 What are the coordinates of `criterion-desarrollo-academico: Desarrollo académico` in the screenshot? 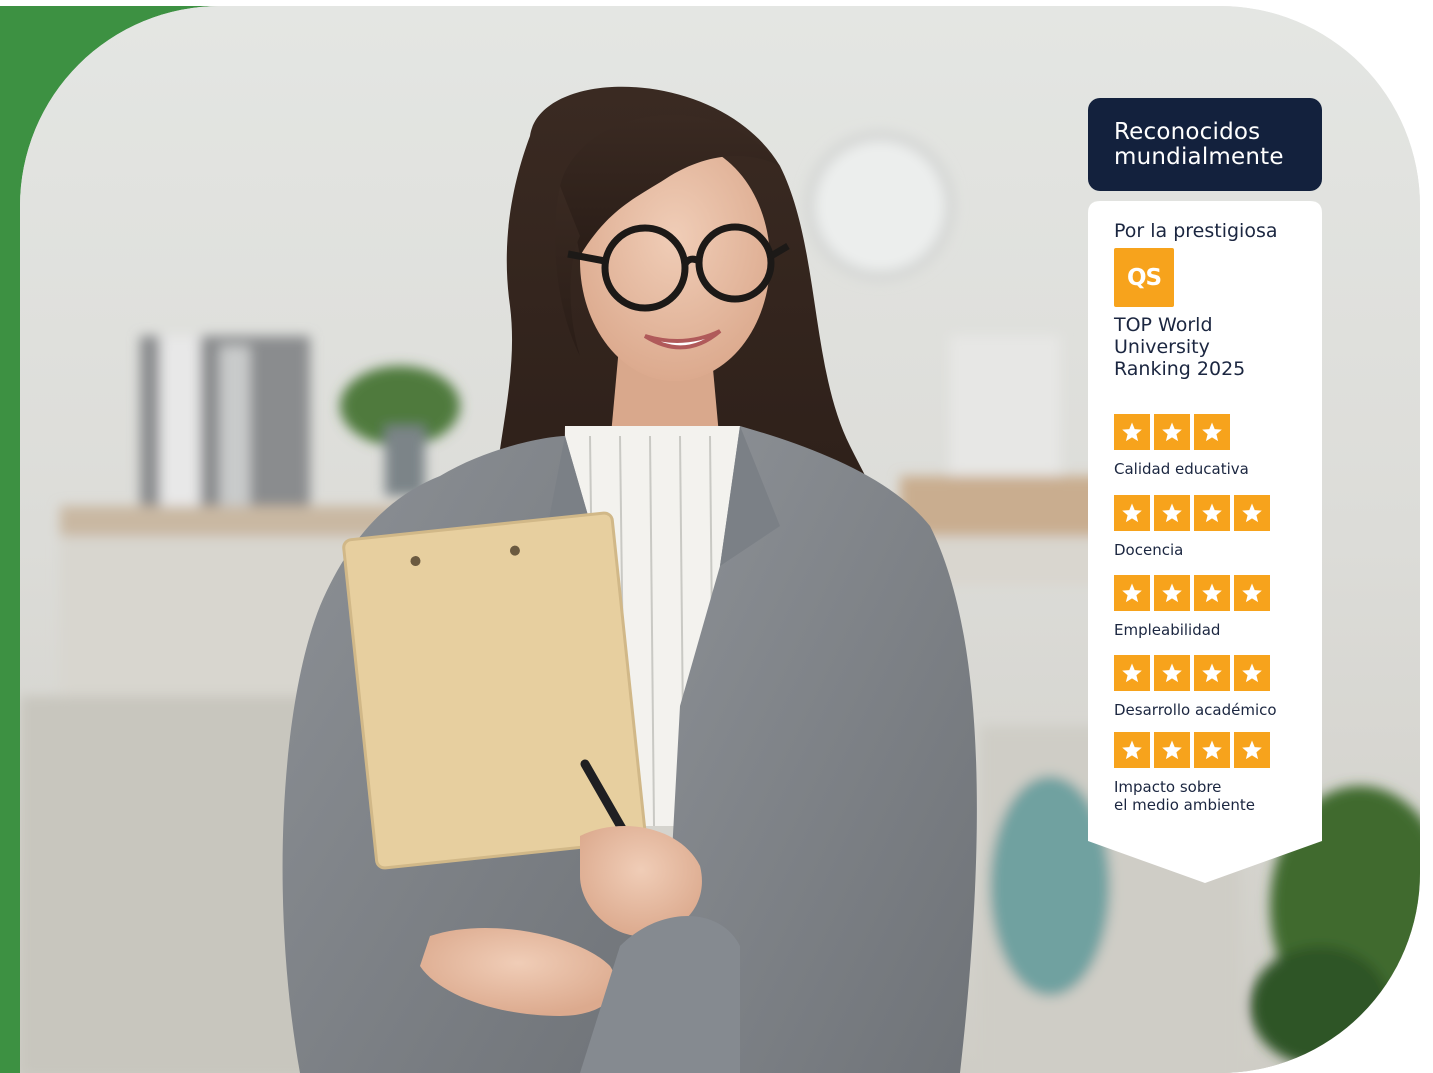 It's located at (1195, 687).